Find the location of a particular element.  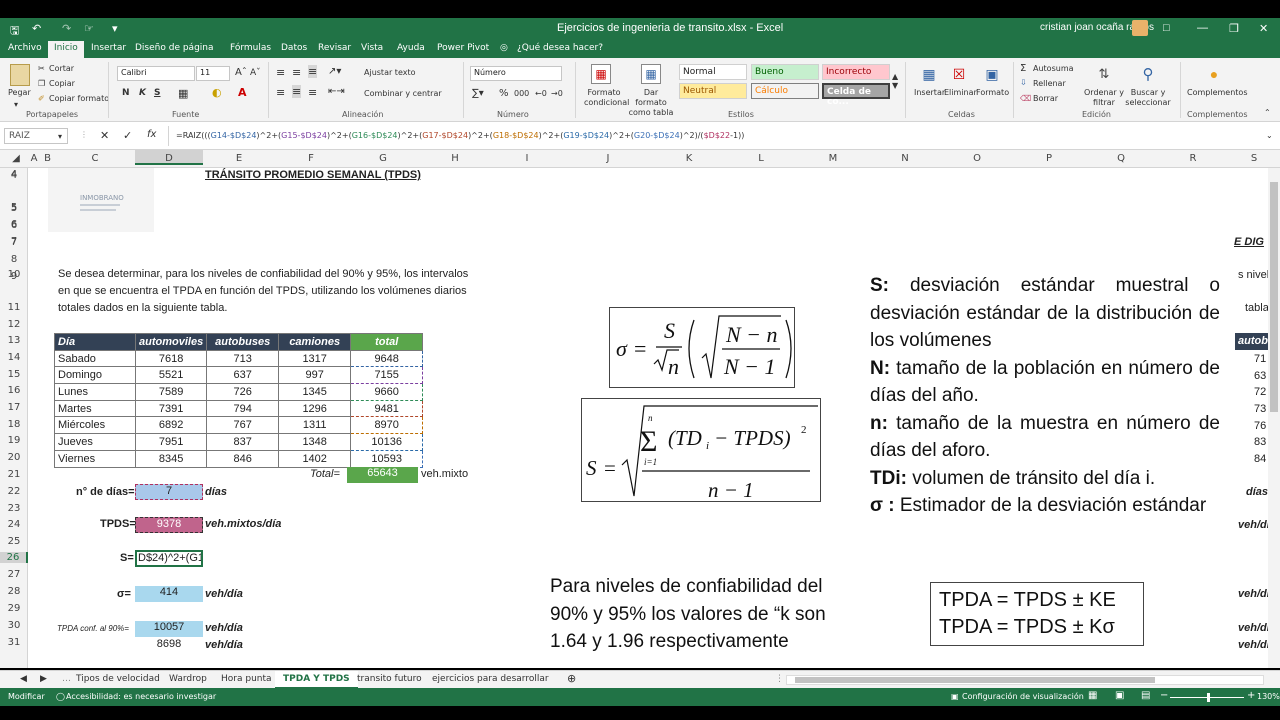

table-cell: 713 is located at coordinates (243, 358).